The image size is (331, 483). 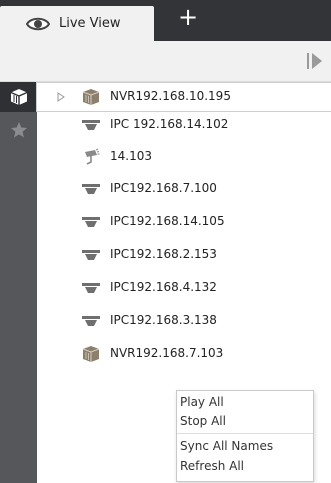 I want to click on tree-item-camera: IPC192.168.7.100, so click(x=184, y=189).